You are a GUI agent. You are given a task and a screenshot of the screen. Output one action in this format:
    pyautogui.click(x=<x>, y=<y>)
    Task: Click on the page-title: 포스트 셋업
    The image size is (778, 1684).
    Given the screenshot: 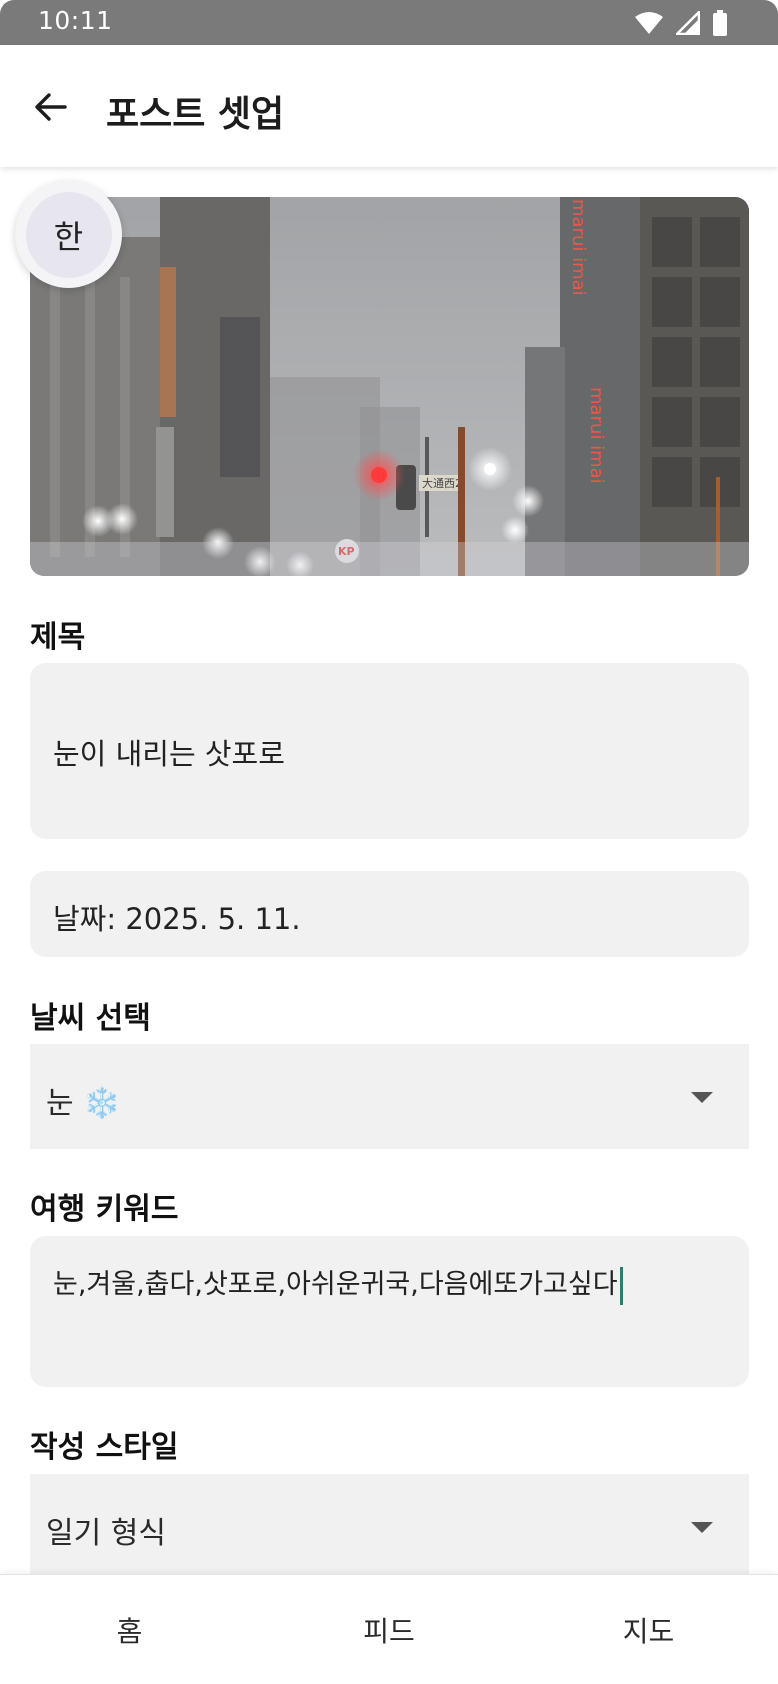 What is the action you would take?
    pyautogui.click(x=195, y=114)
    